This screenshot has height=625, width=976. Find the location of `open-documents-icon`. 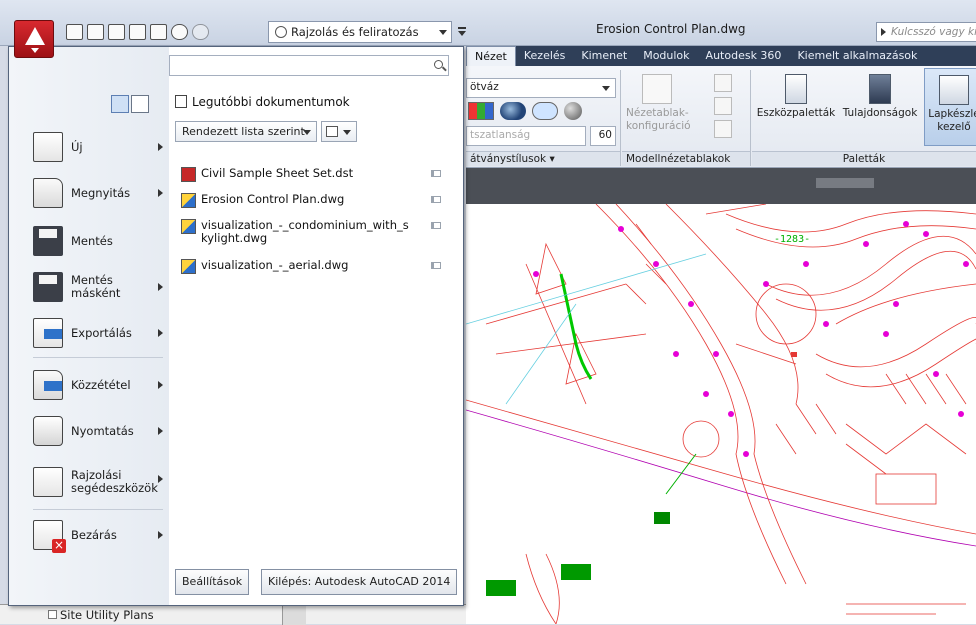

open-documents-icon is located at coordinates (140, 104).